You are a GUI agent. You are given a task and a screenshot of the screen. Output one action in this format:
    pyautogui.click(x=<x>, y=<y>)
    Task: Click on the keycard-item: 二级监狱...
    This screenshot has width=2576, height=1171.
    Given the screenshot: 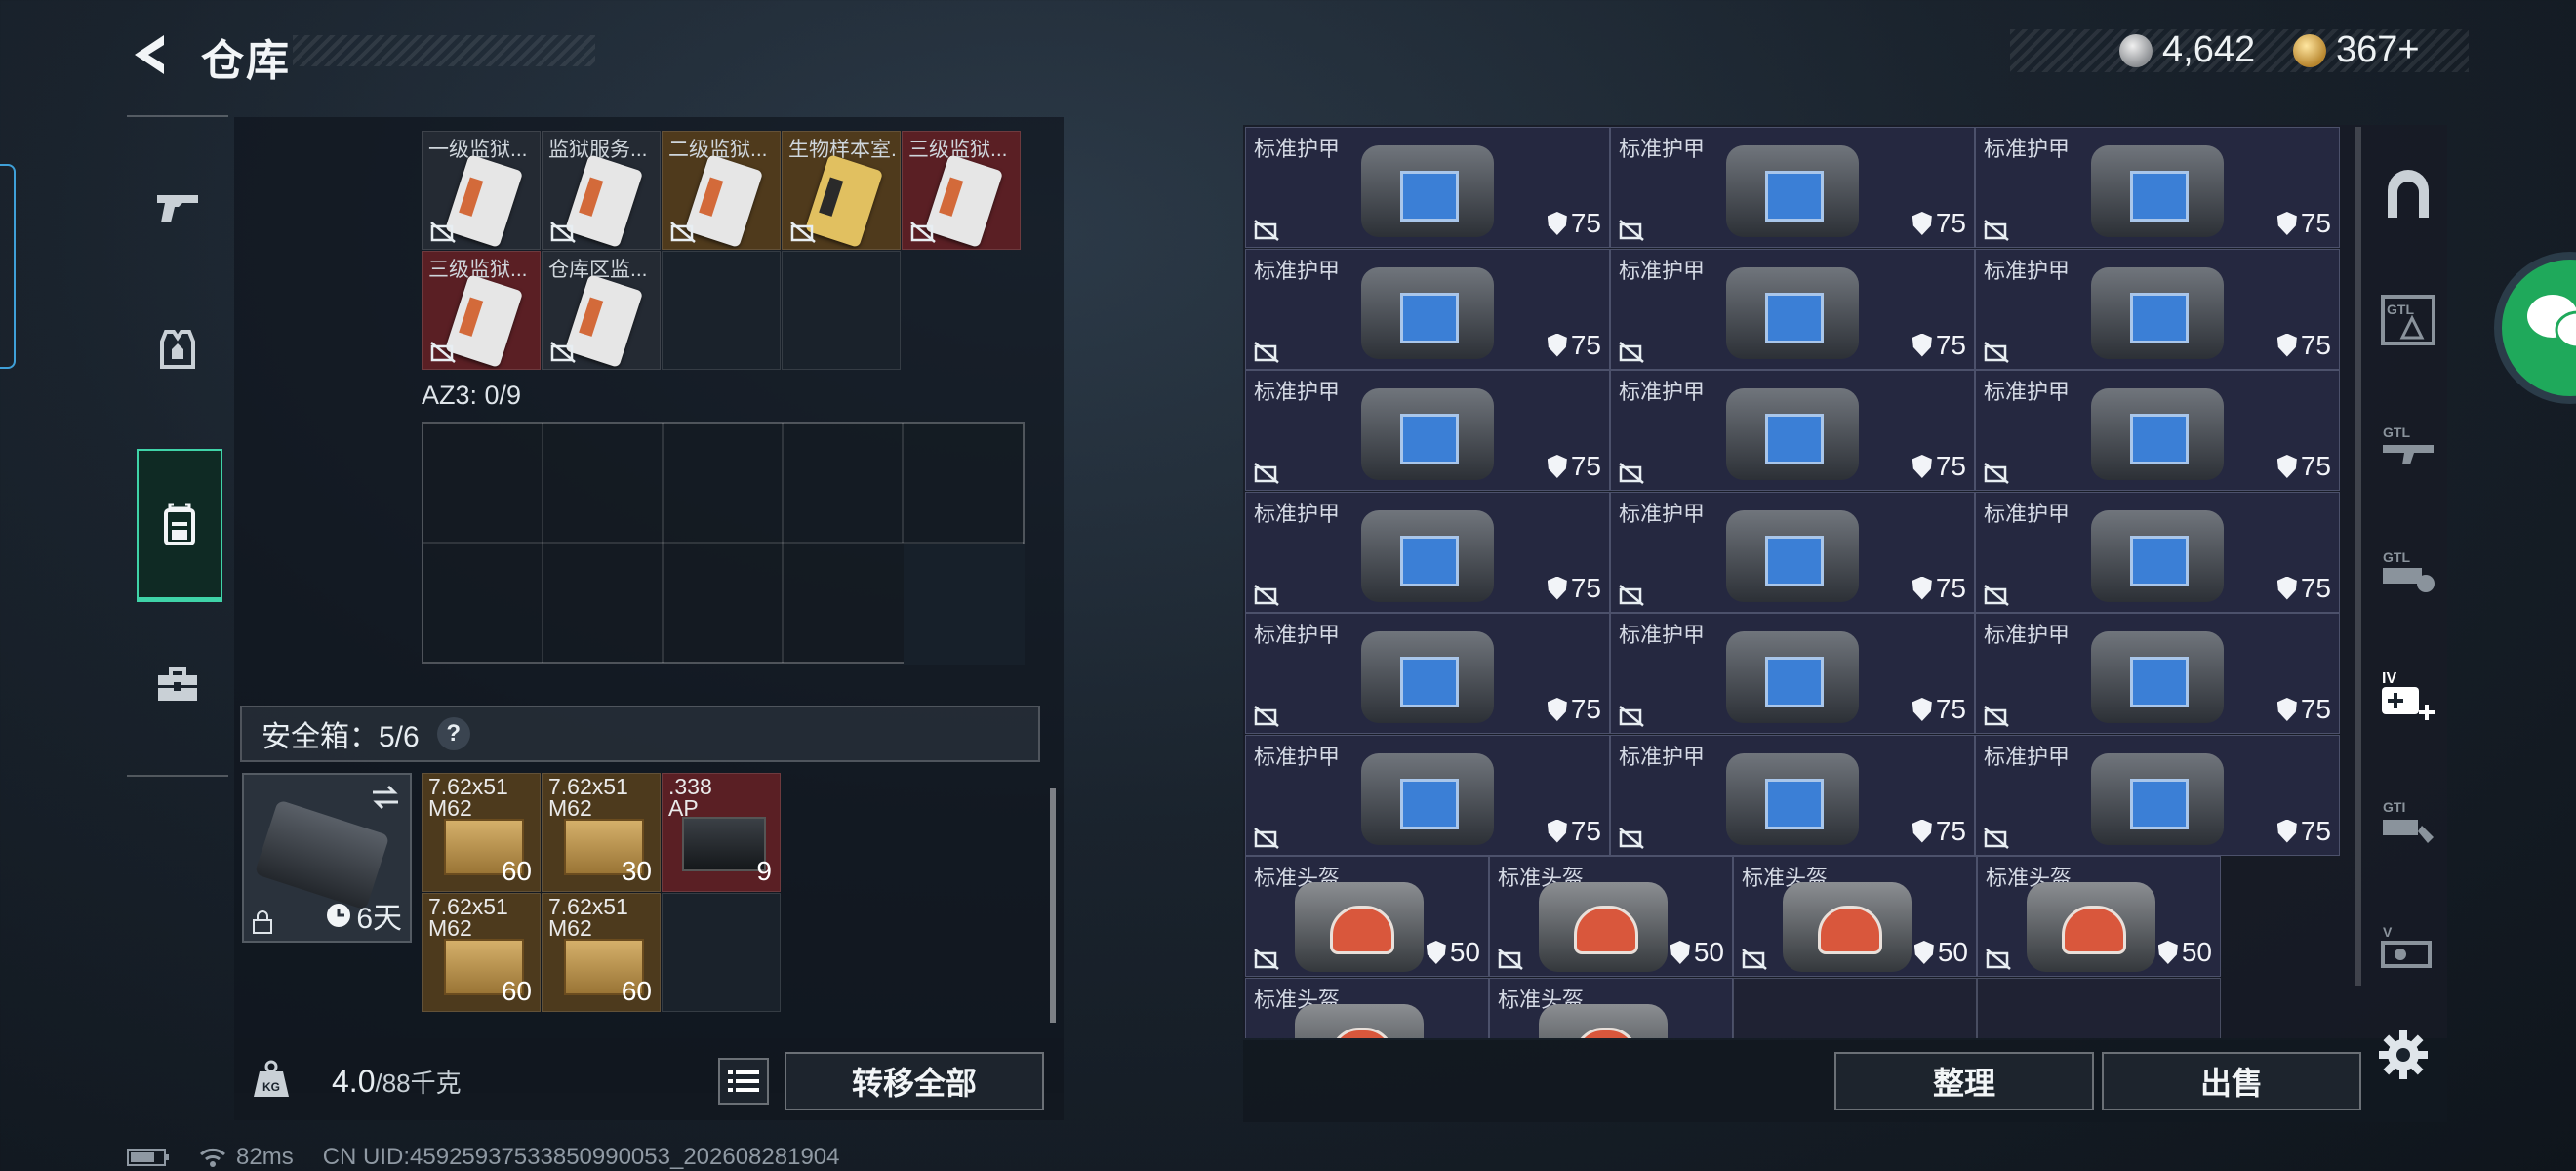 What is the action you would take?
    pyautogui.click(x=721, y=190)
    